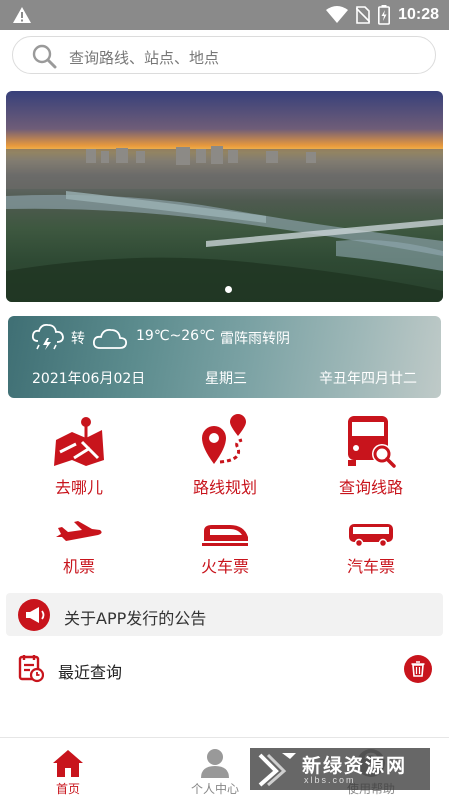 This screenshot has height=800, width=449. Describe the element at coordinates (255, 339) in the screenshot. I see `weather-description: 雷阵雨转阴` at that location.